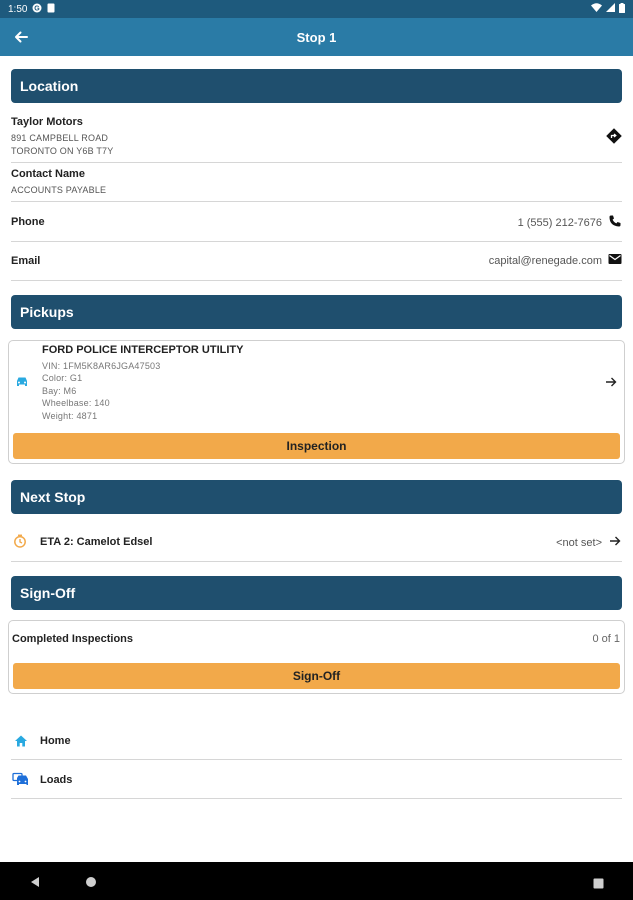  I want to click on inspection-button: Inspection, so click(316, 446).